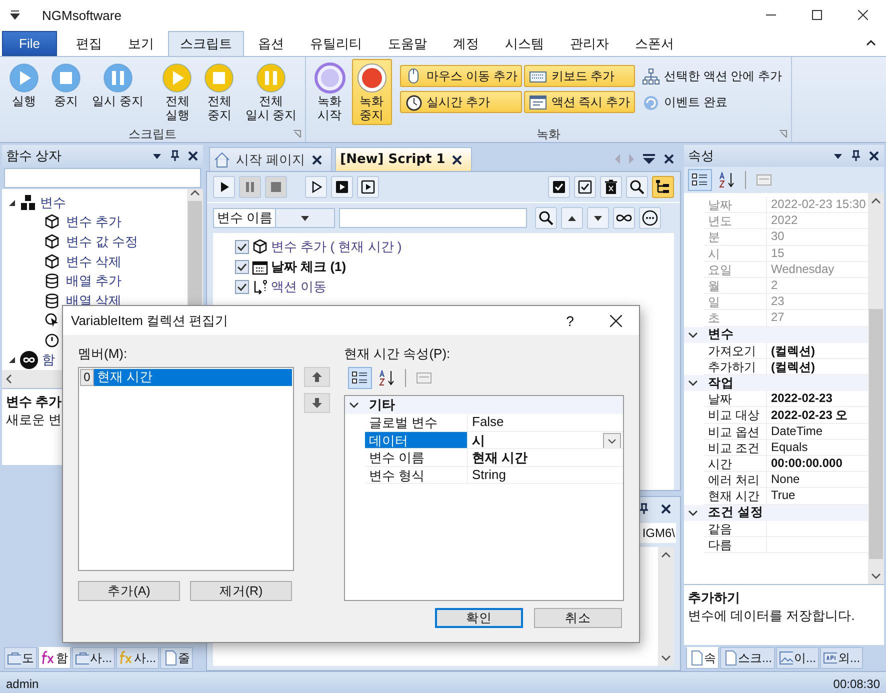 This screenshot has height=693, width=886. I want to click on document-tab: 시작 페이지, so click(270, 159).